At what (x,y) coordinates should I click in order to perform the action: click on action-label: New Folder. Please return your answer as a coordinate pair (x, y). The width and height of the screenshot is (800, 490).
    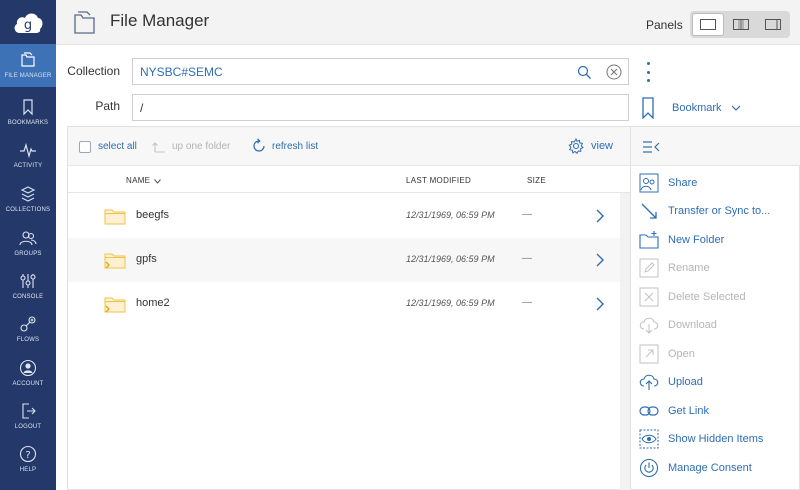
    Looking at the image, I should click on (696, 240).